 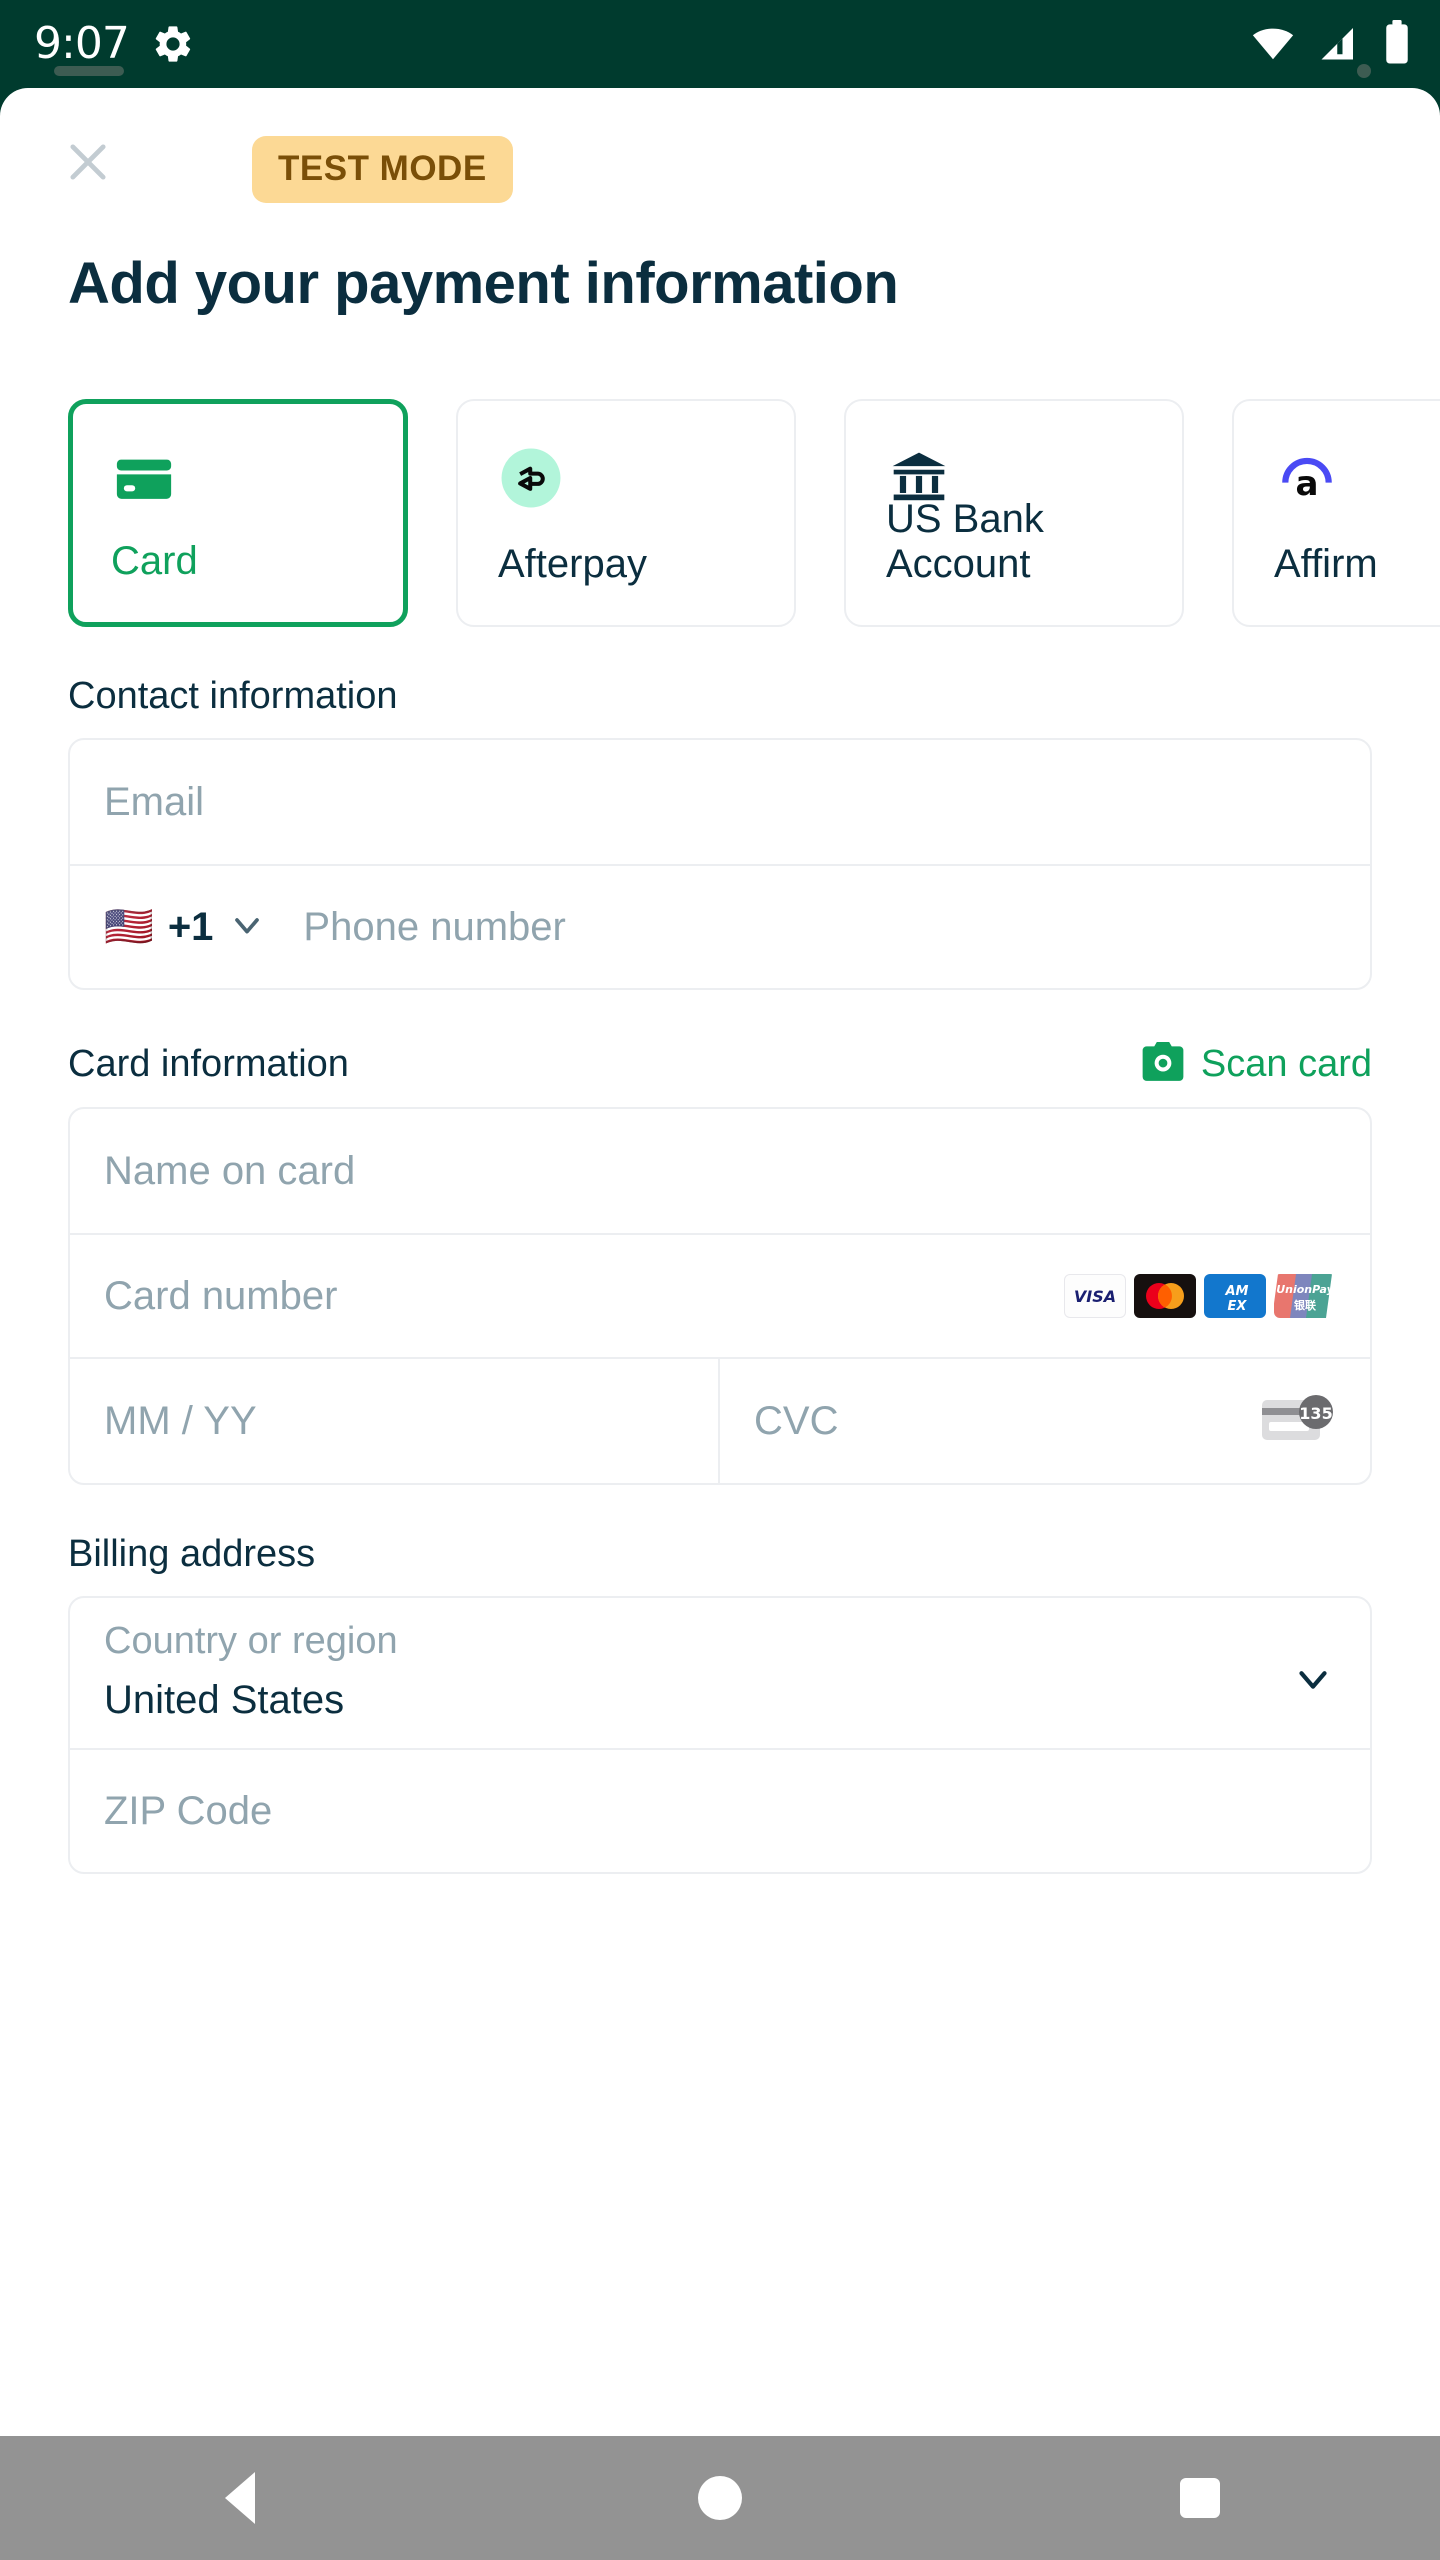 What do you see at coordinates (238, 513) in the screenshot?
I see `tab-card: Card` at bounding box center [238, 513].